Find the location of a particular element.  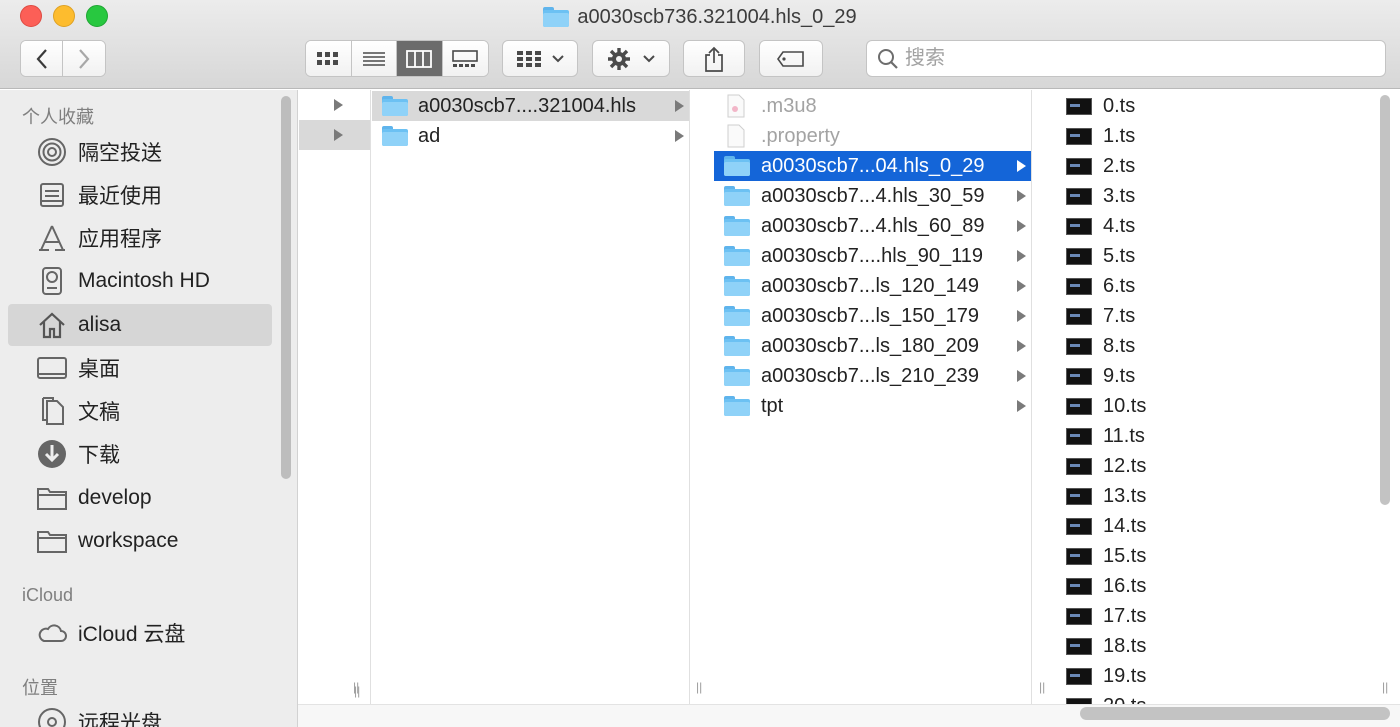

sidebar-item-applications: 应用程序 is located at coordinates (140, 238).